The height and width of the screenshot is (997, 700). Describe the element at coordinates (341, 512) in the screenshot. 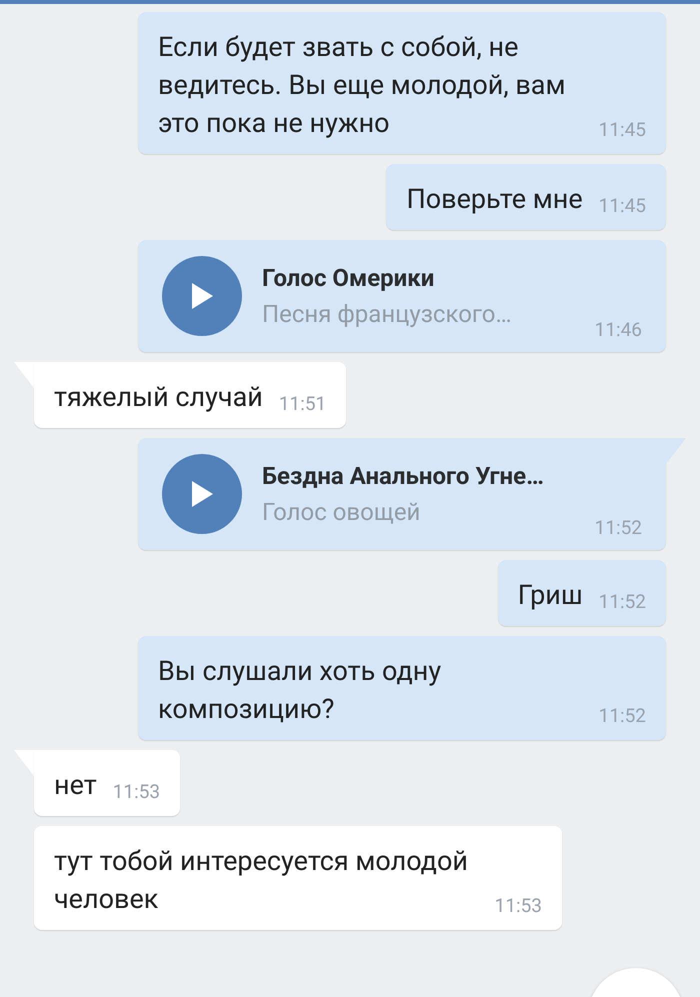

I see `track-artist: Голос овощей` at that location.